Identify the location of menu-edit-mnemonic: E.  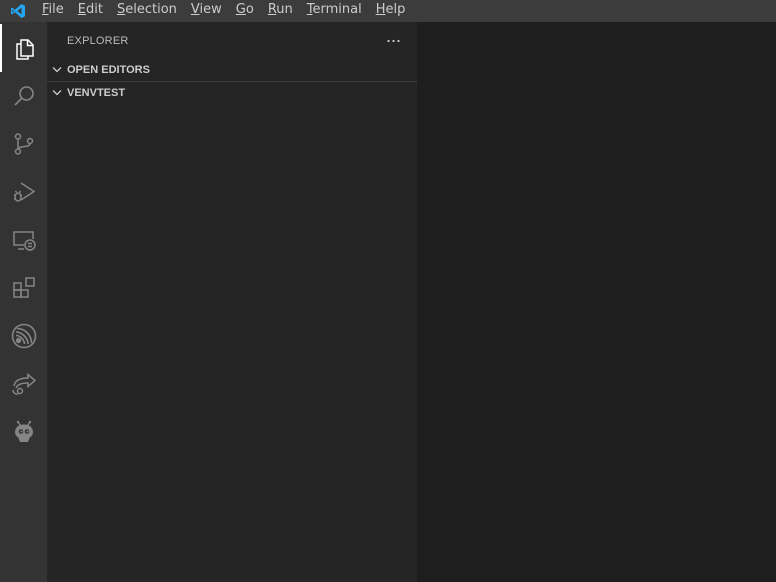
(81, 9).